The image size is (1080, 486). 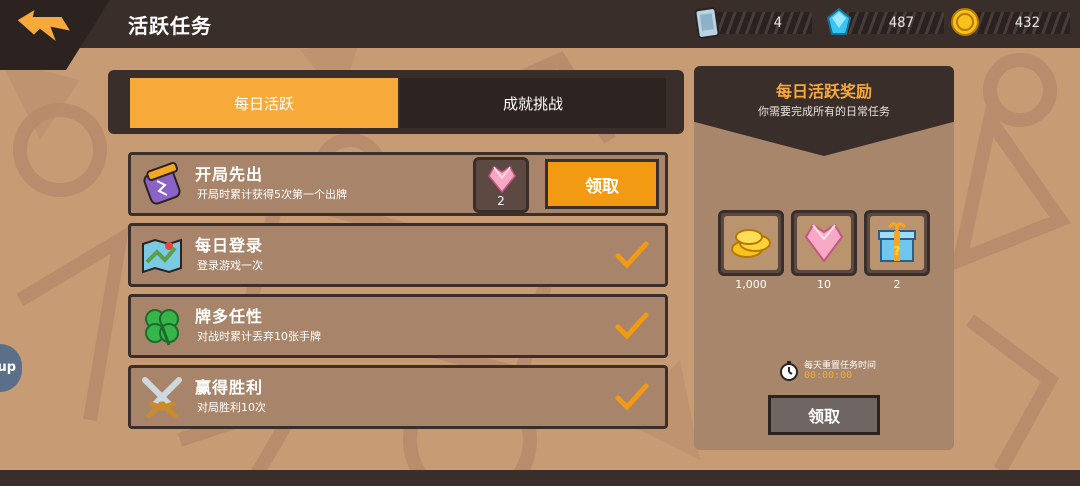 I want to click on tab-daily-activity: 每日活跃, so click(x=264, y=103).